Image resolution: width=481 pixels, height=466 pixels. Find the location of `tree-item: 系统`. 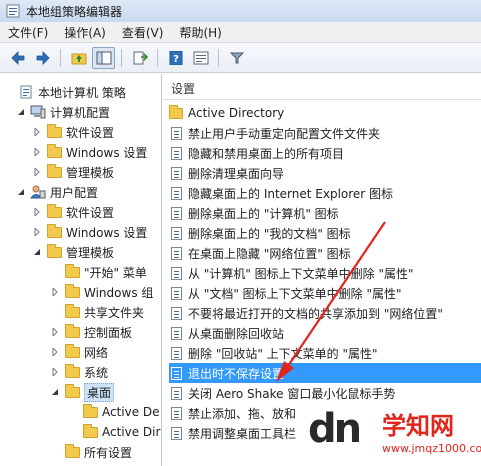

tree-item: 系统 is located at coordinates (79, 372).